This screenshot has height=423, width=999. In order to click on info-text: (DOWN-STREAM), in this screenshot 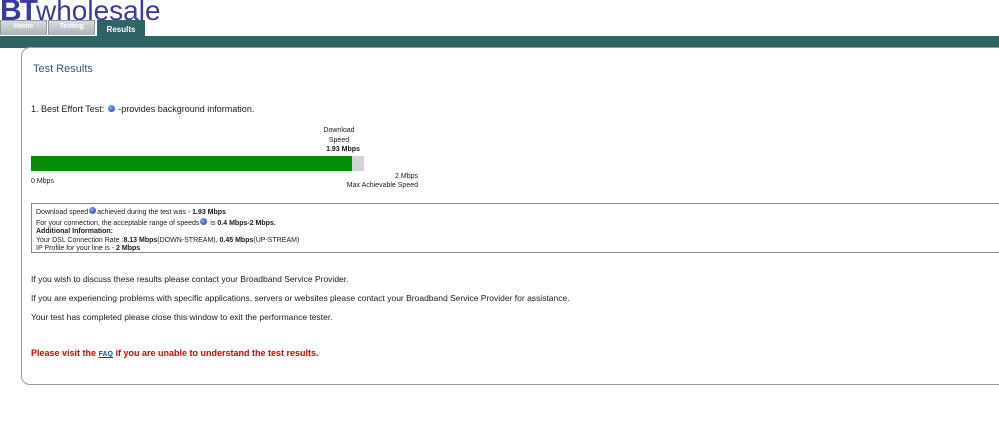, I will do `click(187, 240)`.